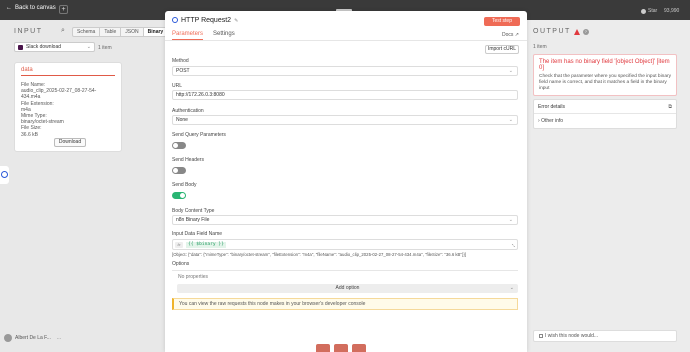  I want to click on node-title-text: HTTP Request2, so click(206, 20).